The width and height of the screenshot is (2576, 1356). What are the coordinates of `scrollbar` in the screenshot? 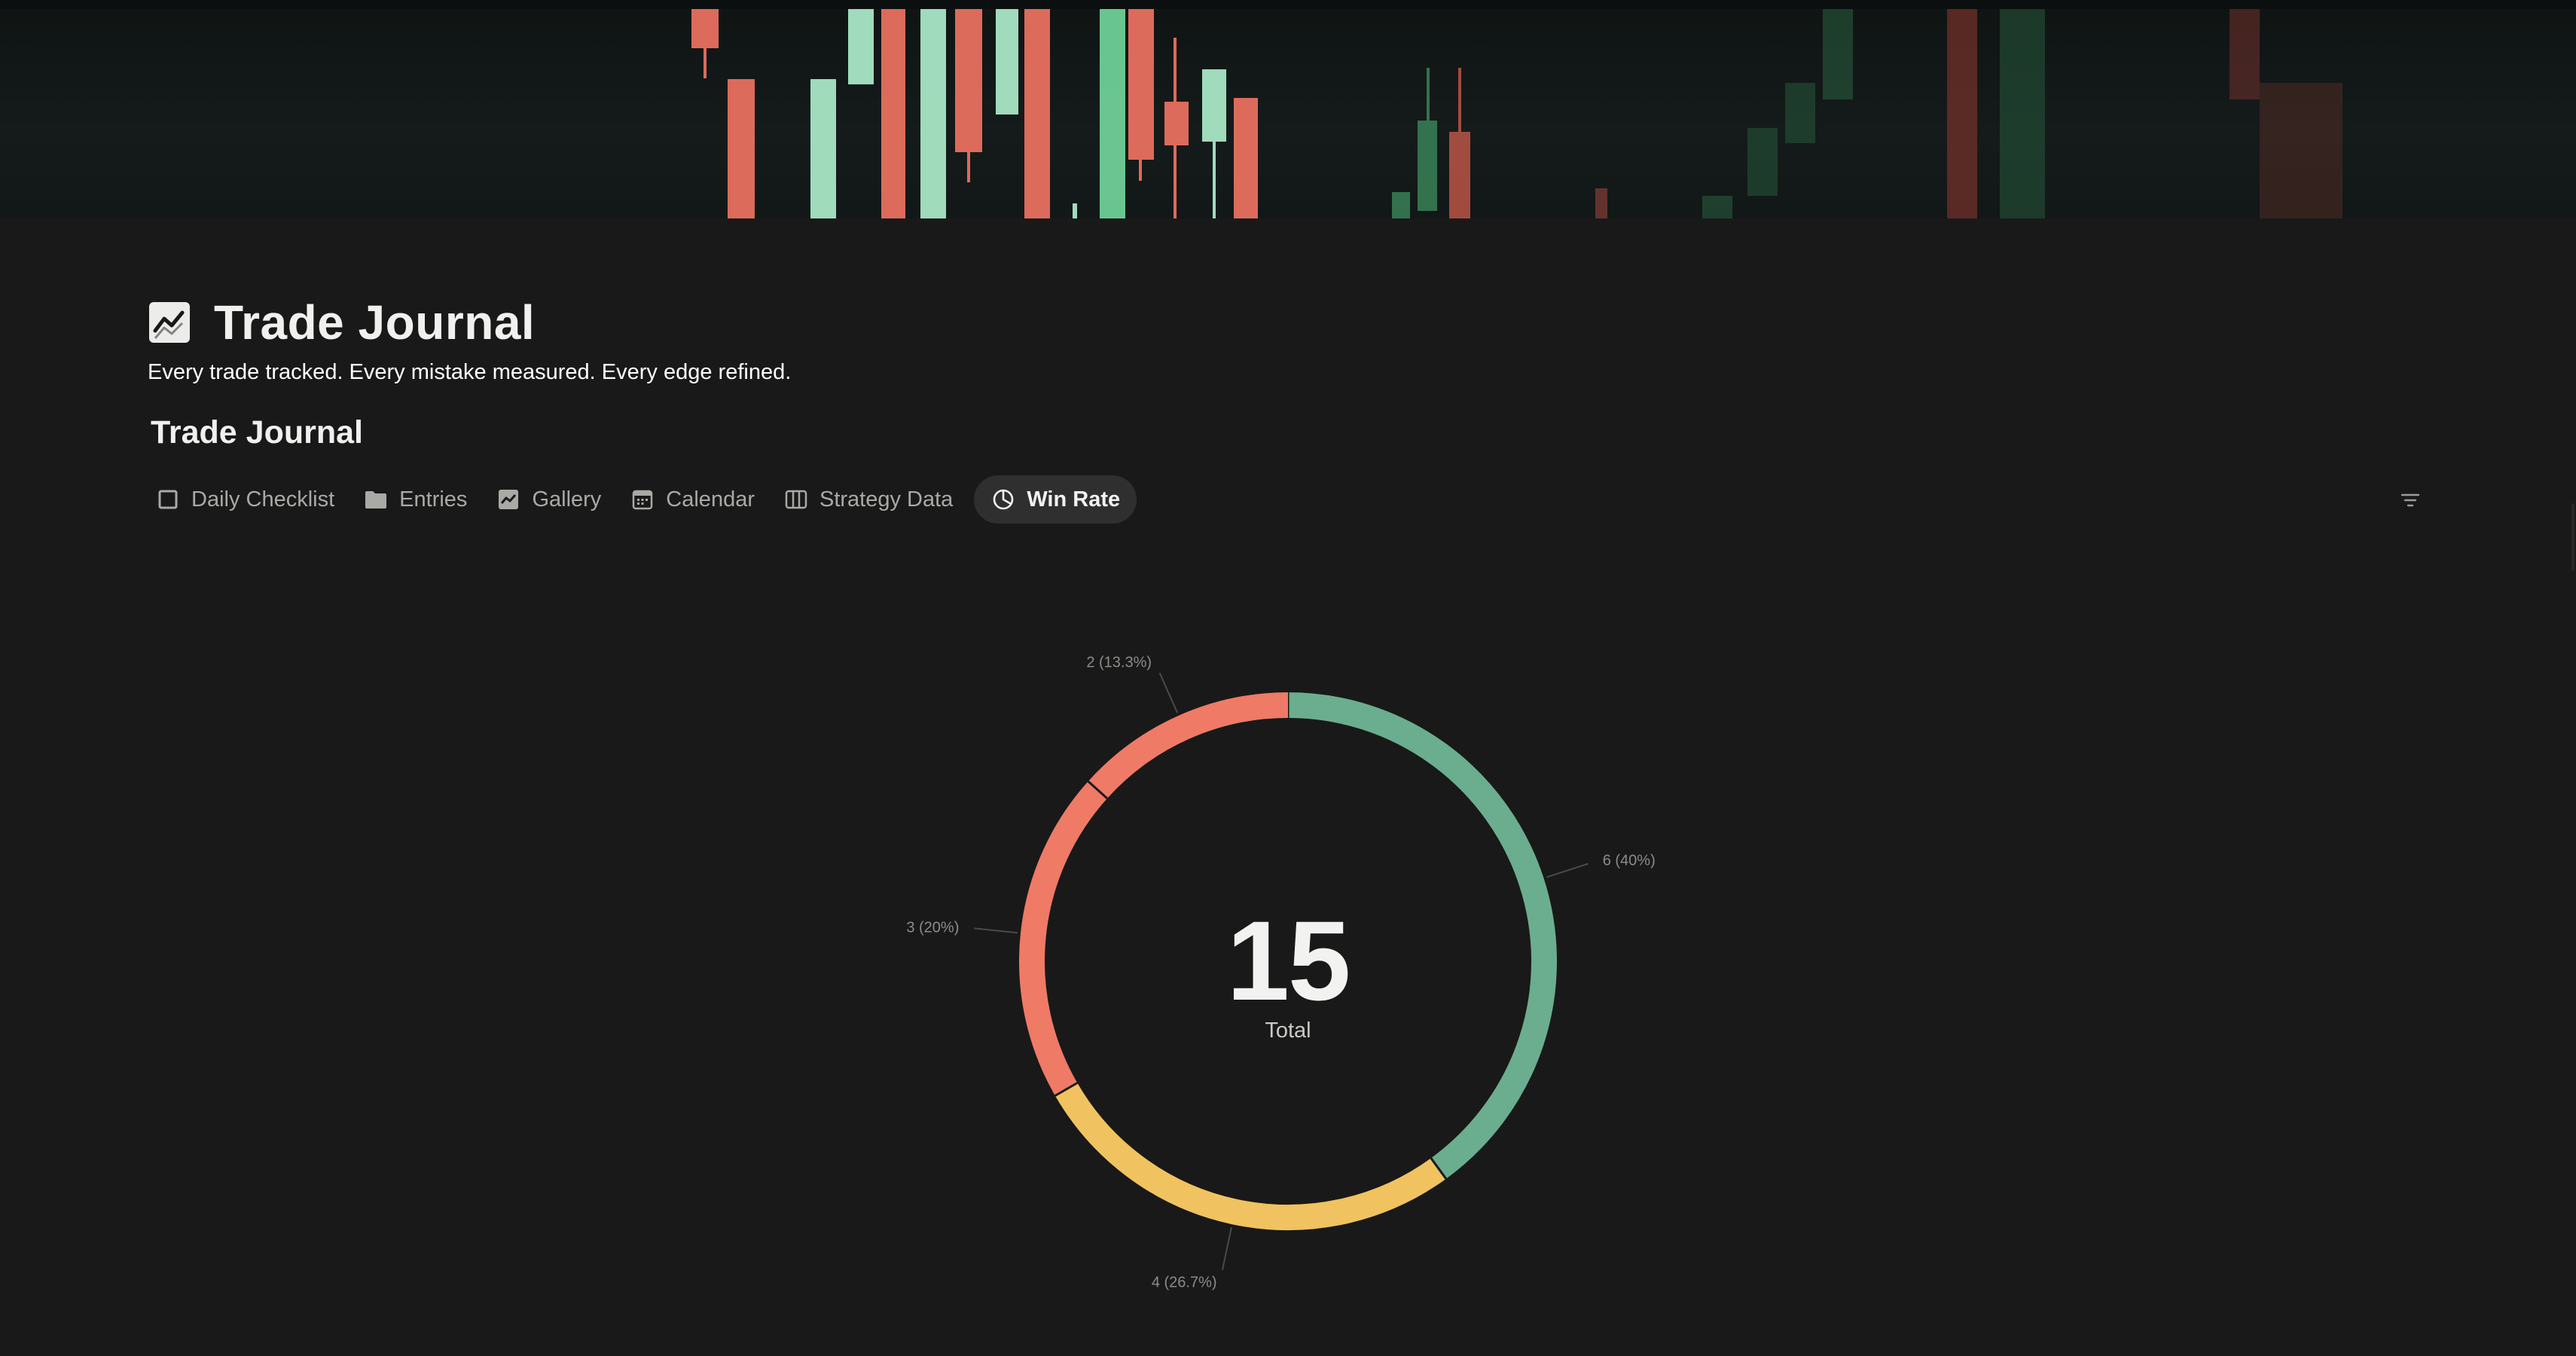 It's located at (2573, 537).